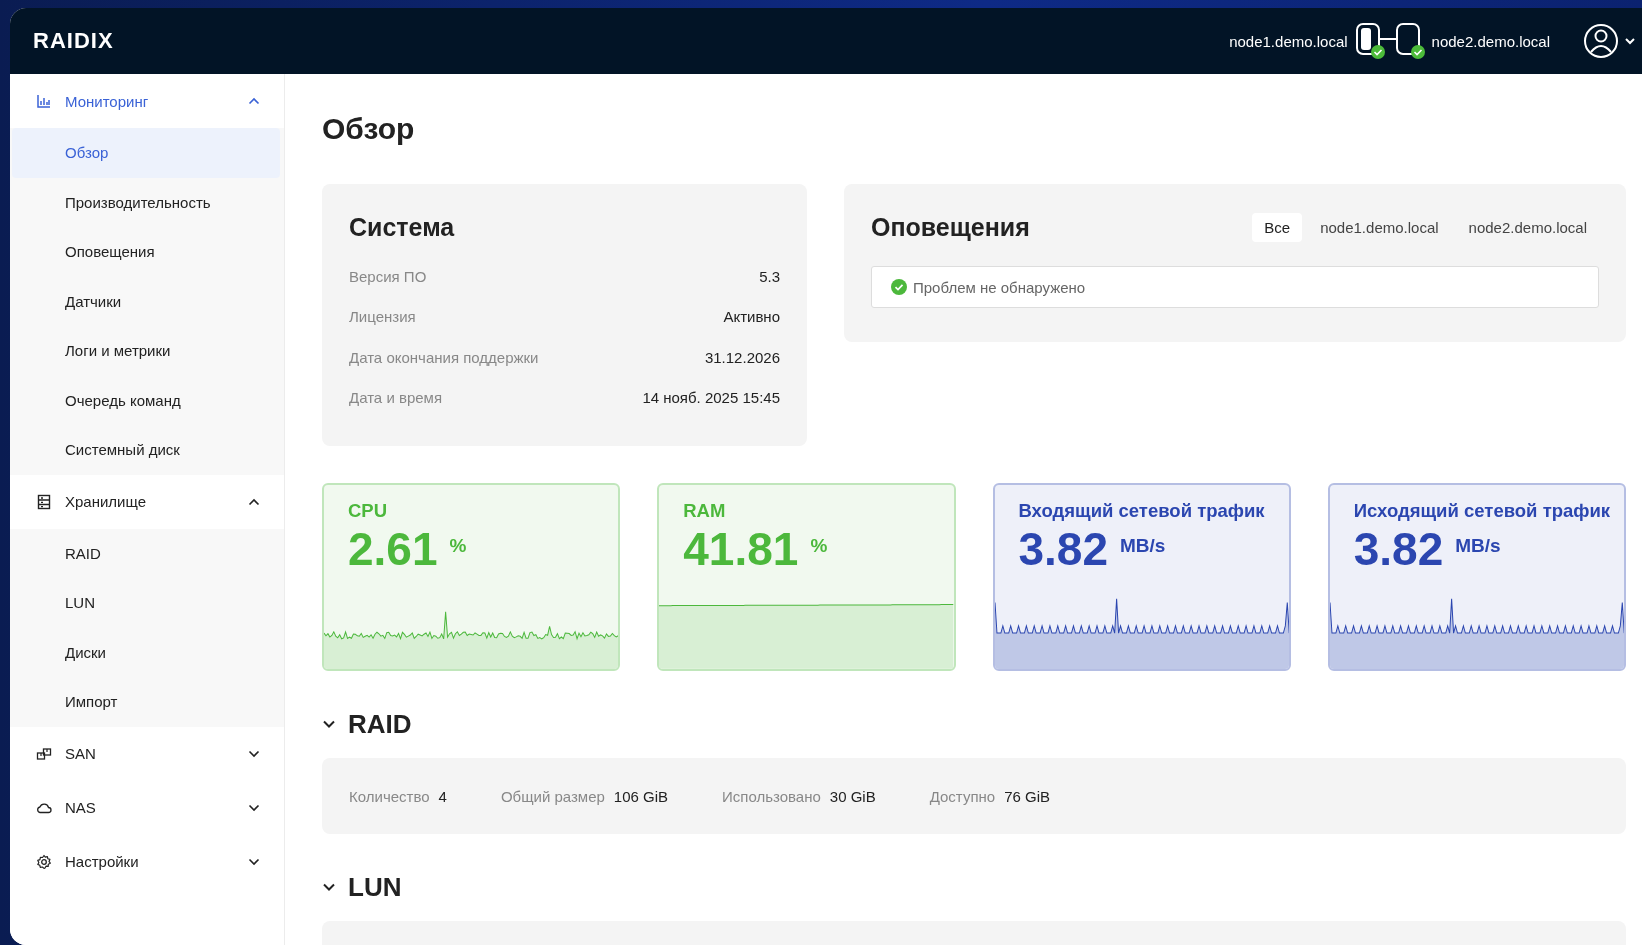 The height and width of the screenshot is (945, 1642). I want to click on info-value: Активно, so click(751, 317).